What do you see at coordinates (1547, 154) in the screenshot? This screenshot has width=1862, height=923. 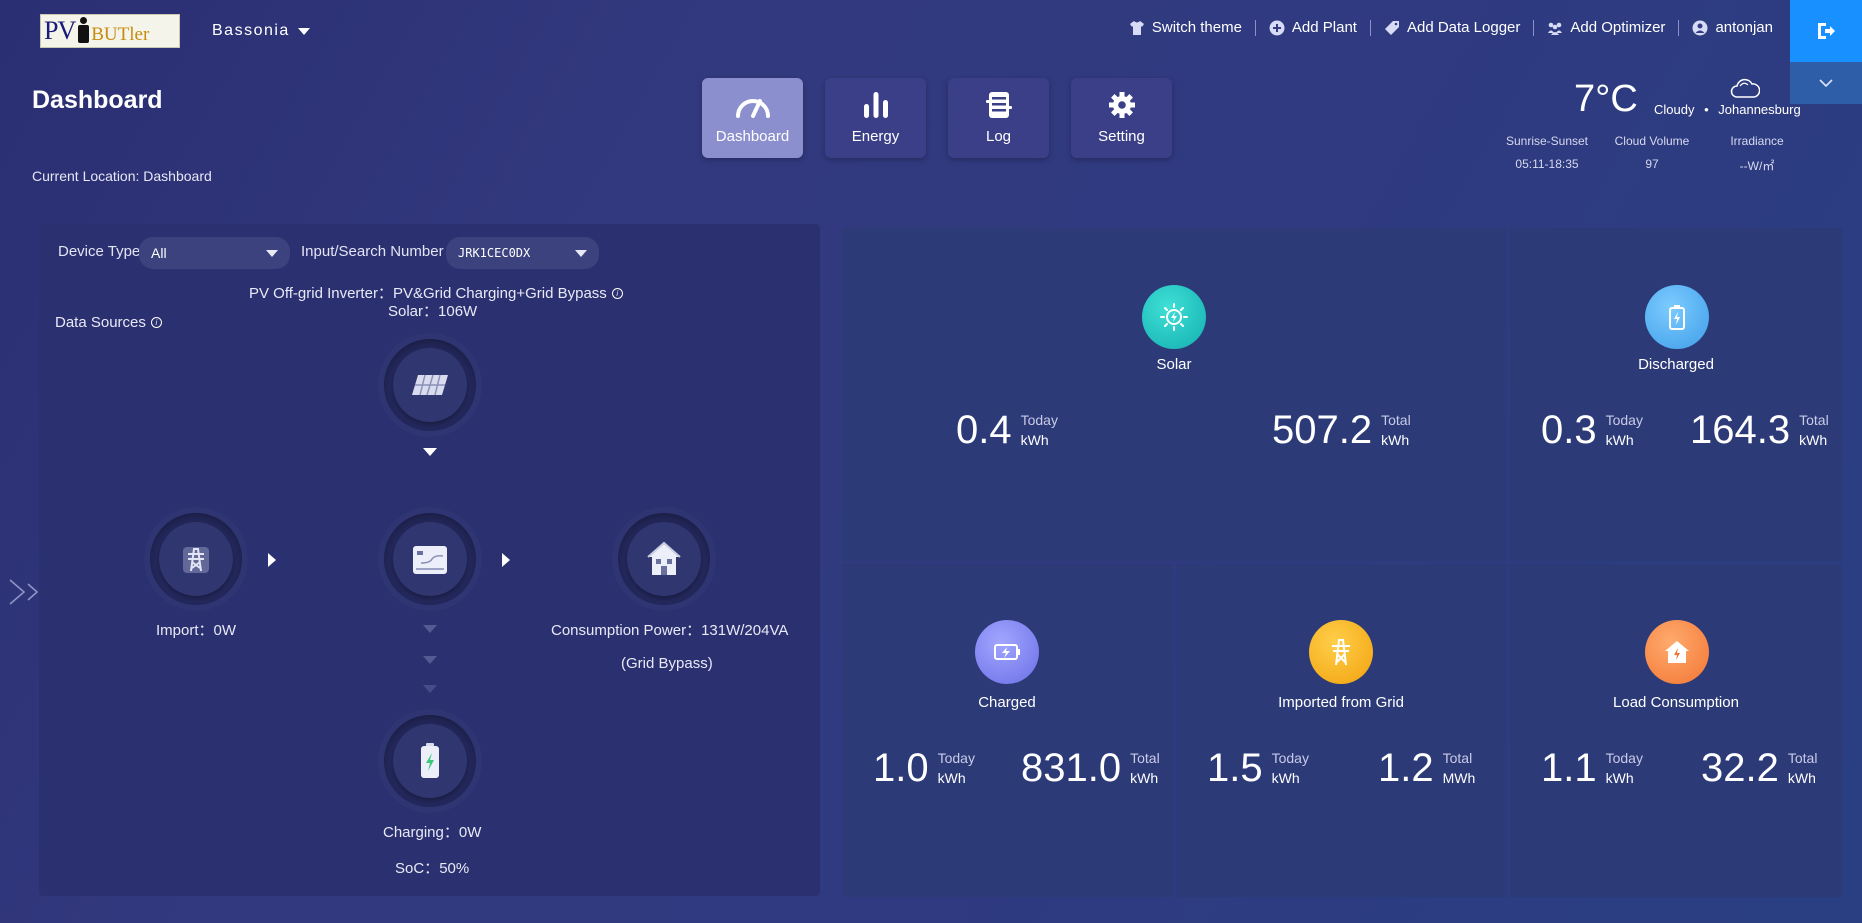 I see `sunrise-sunset: Sunrise-Sunset 05:11-18:35` at bounding box center [1547, 154].